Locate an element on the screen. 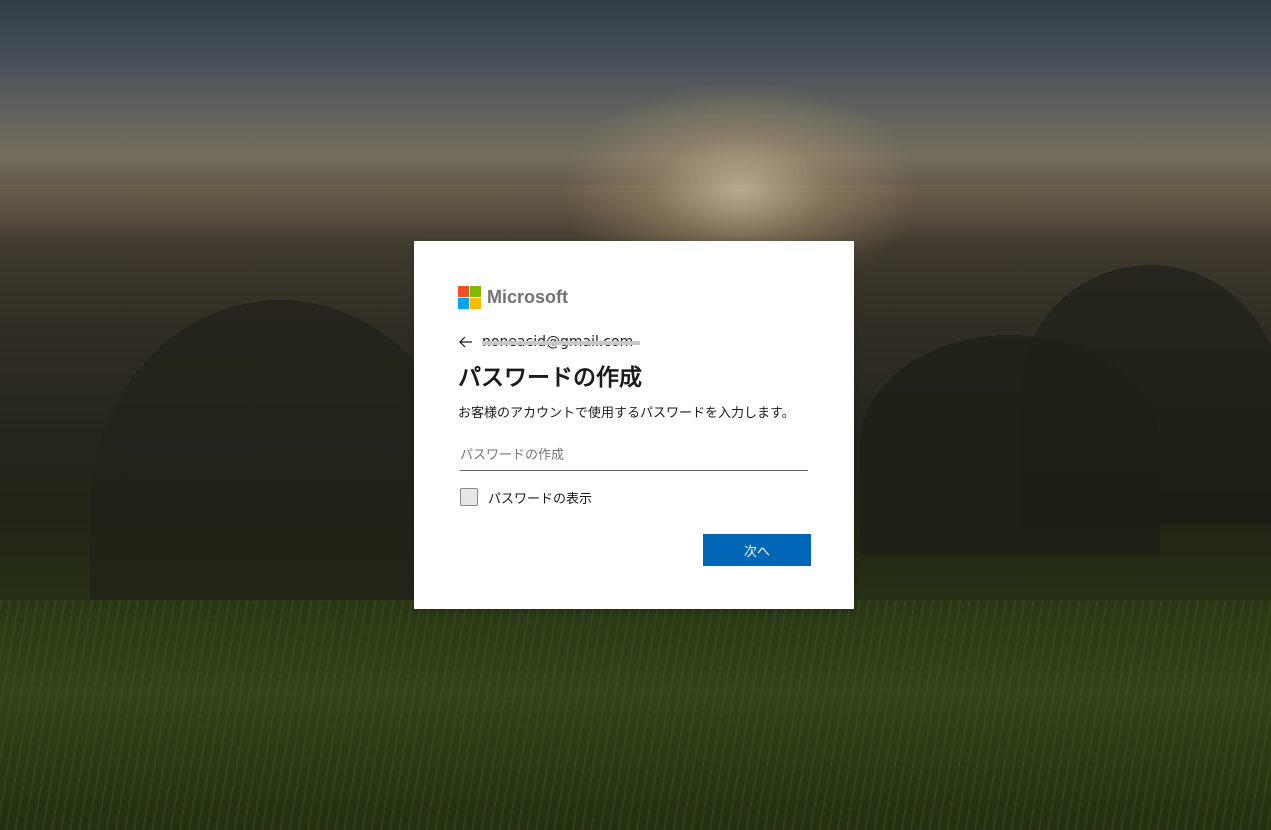 This screenshot has height=830, width=1271. next-button: 次へ is located at coordinates (757, 550).